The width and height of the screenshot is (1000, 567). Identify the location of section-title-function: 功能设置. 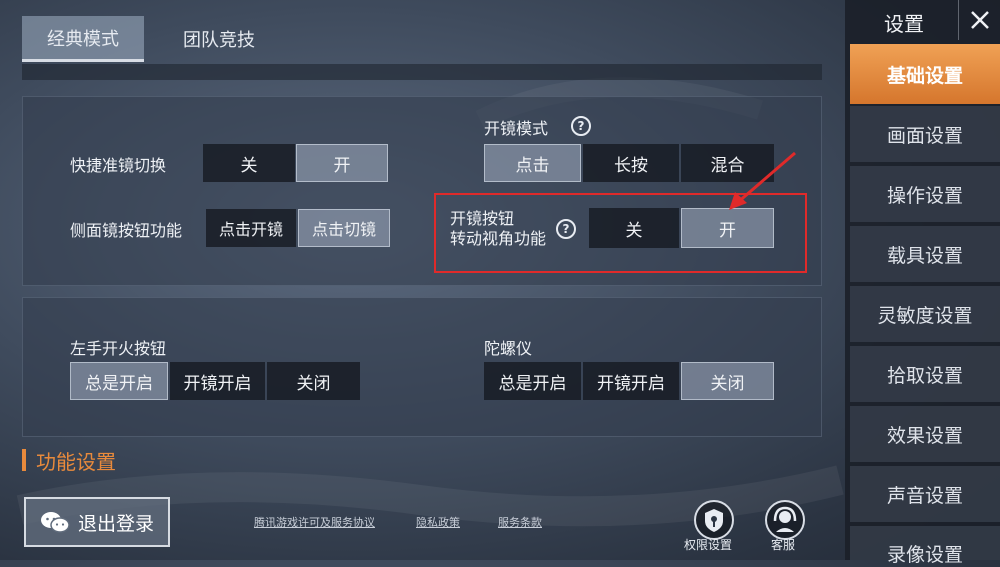
(76, 462).